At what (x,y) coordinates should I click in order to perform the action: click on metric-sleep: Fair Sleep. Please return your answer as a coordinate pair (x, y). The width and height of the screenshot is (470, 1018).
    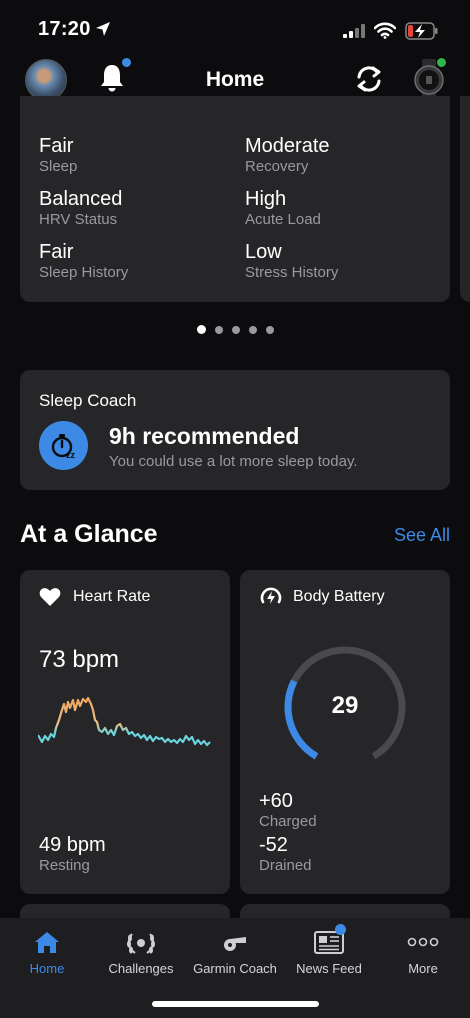
    Looking at the image, I should click on (58, 155).